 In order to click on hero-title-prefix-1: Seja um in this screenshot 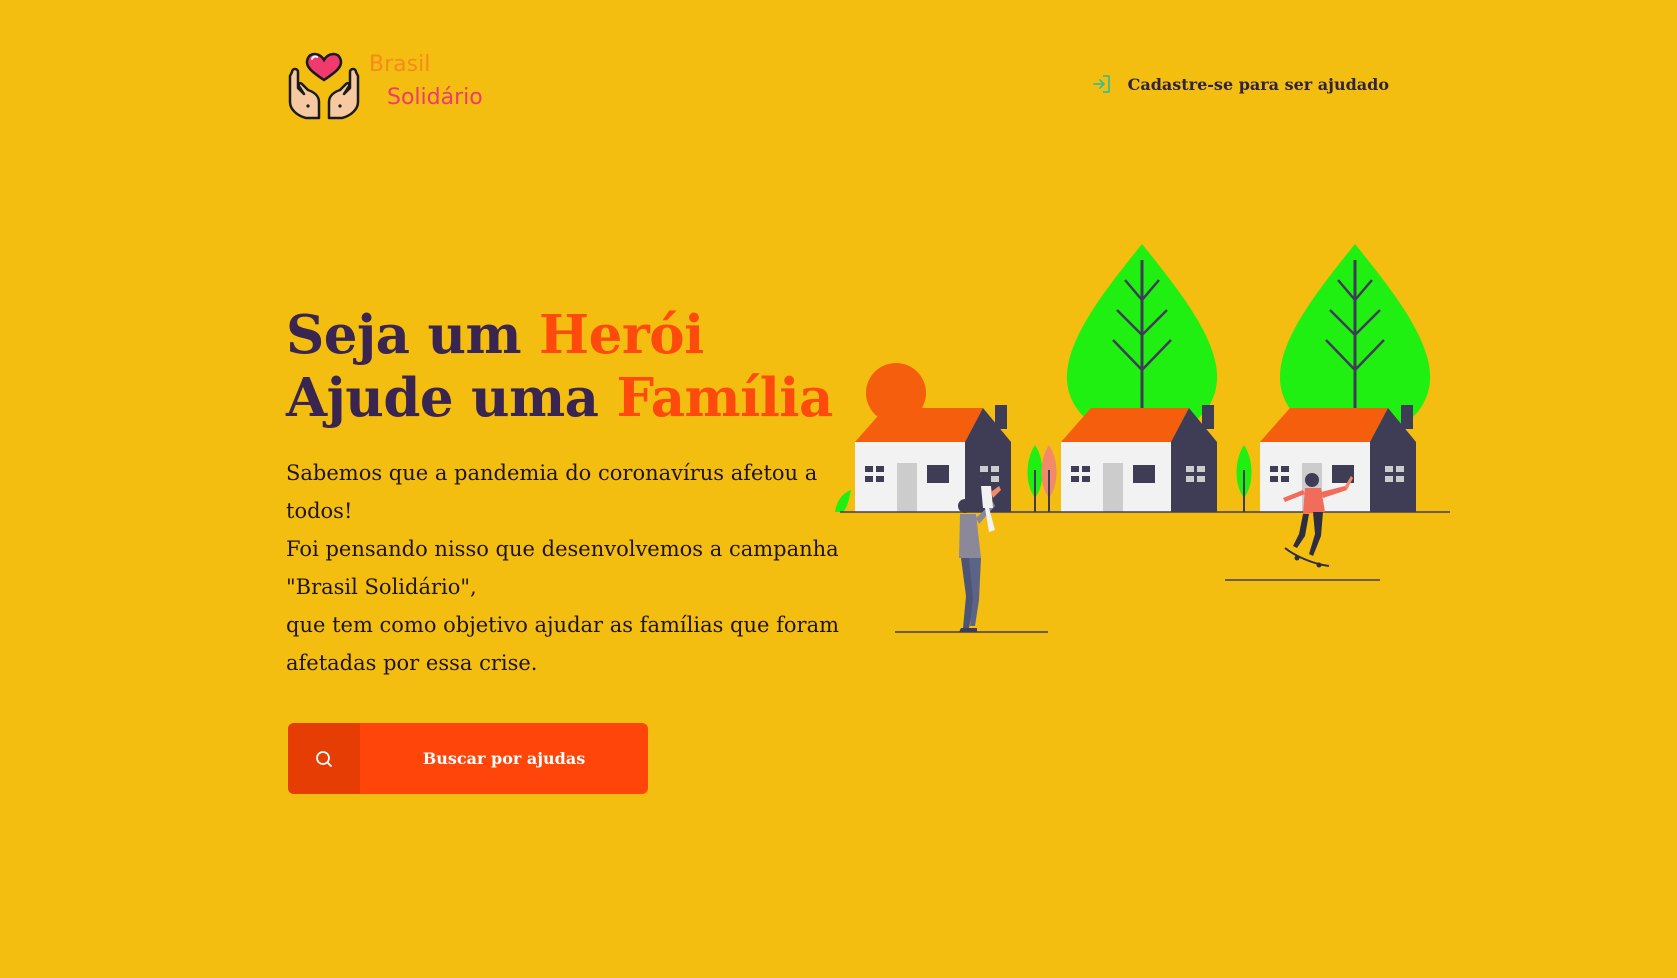, I will do `click(413, 335)`.